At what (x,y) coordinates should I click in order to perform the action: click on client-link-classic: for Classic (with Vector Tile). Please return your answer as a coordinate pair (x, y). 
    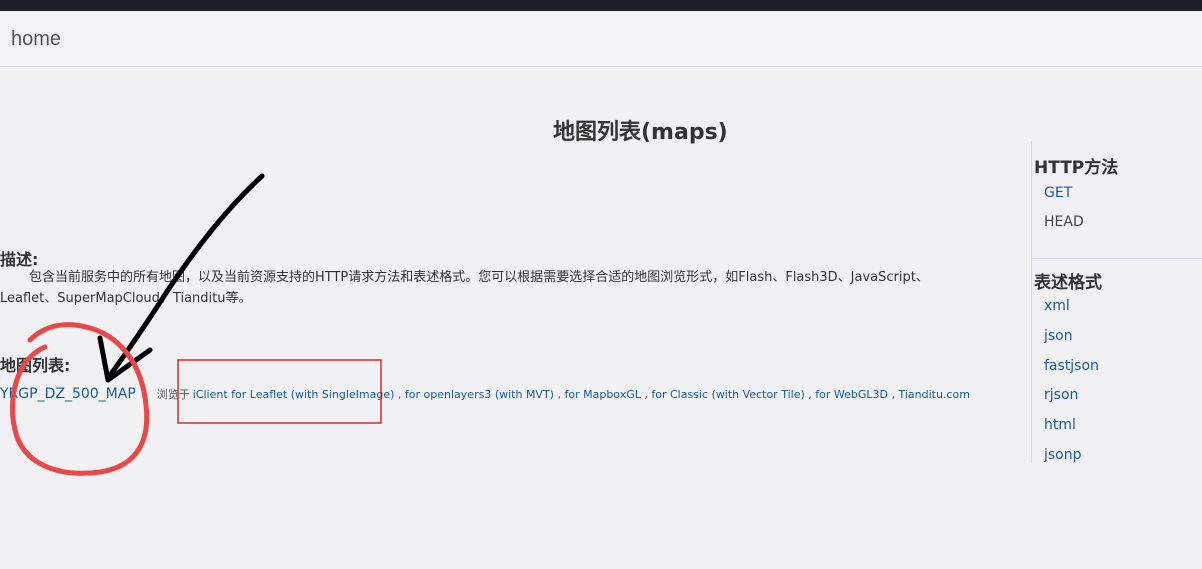
    Looking at the image, I should click on (727, 394).